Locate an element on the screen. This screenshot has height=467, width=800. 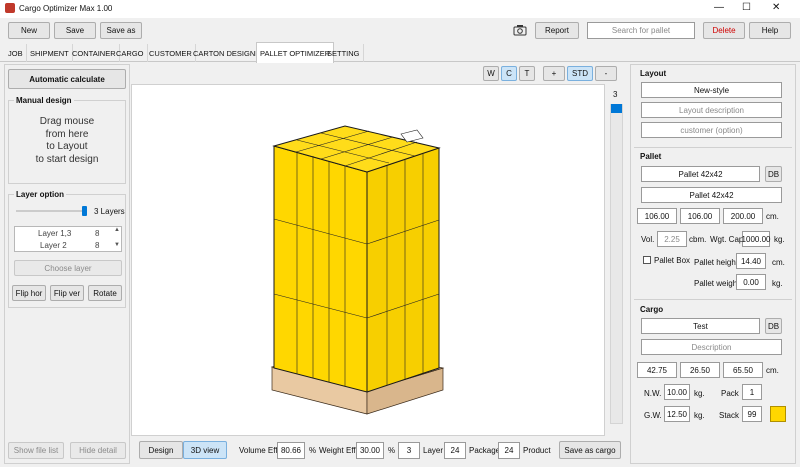
volume-eff-label: Volume Eff. is located at coordinates (259, 450).